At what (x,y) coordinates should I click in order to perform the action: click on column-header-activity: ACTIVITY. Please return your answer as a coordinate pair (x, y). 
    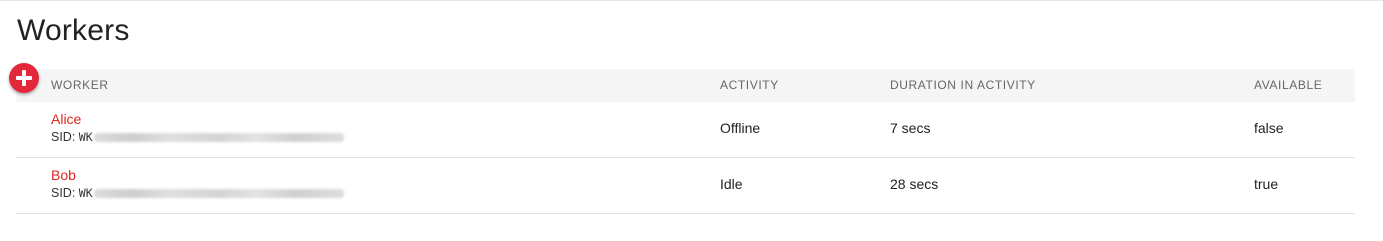
    Looking at the image, I should click on (749, 85).